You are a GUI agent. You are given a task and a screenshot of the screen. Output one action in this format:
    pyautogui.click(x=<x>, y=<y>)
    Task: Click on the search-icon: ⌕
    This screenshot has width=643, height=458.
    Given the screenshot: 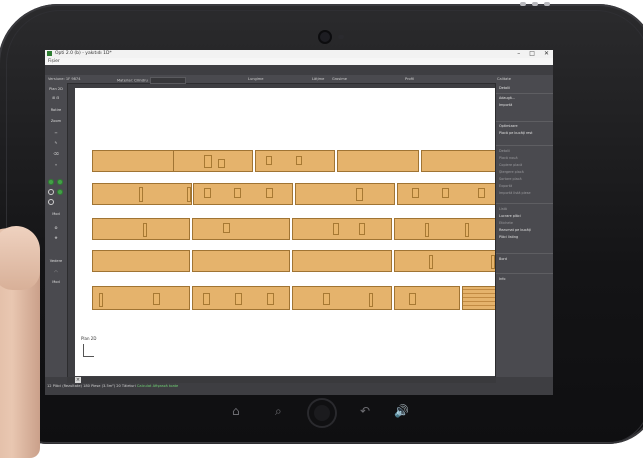 What is the action you would take?
    pyautogui.click(x=278, y=411)
    